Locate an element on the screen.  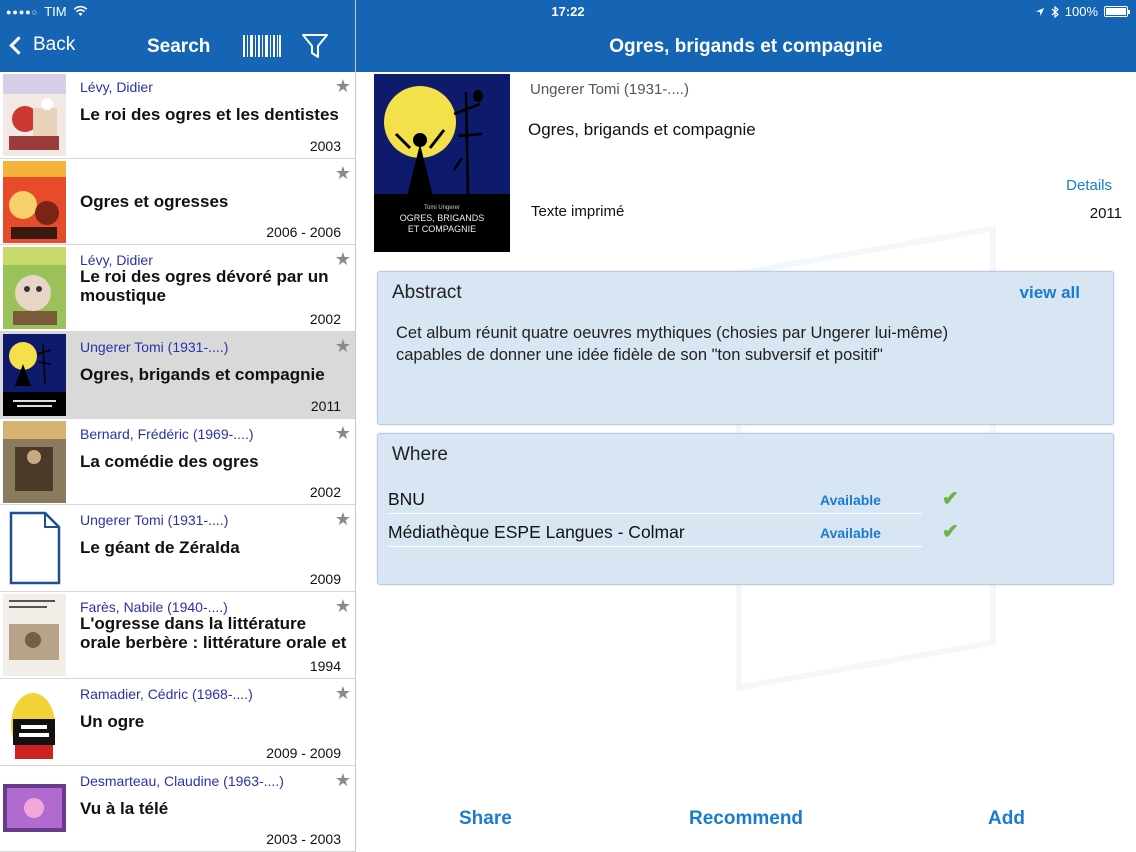
list-item-title: La comédie des ogres is located at coordinates (169, 461).